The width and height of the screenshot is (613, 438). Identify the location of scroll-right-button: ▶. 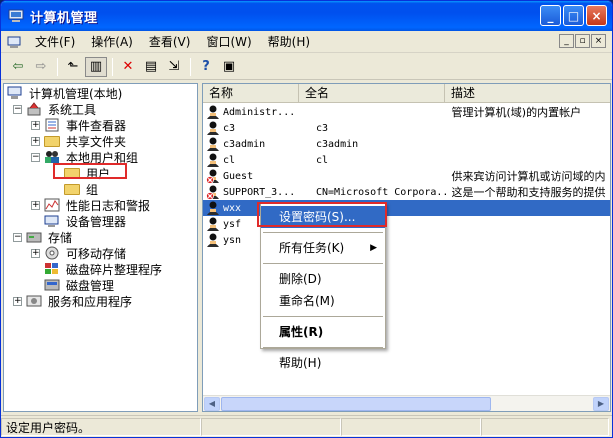
(601, 404).